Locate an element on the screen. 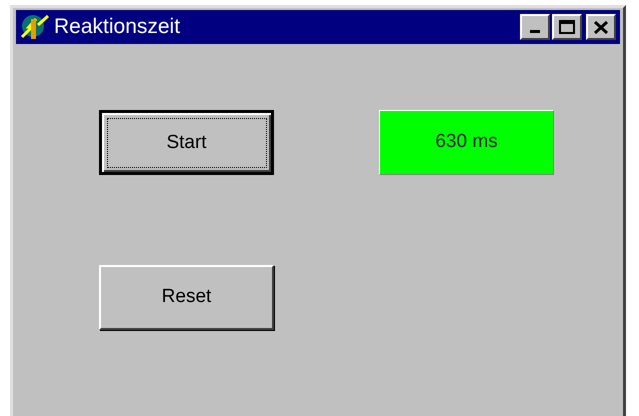 This screenshot has width=639, height=416. minimize-button is located at coordinates (535, 27).